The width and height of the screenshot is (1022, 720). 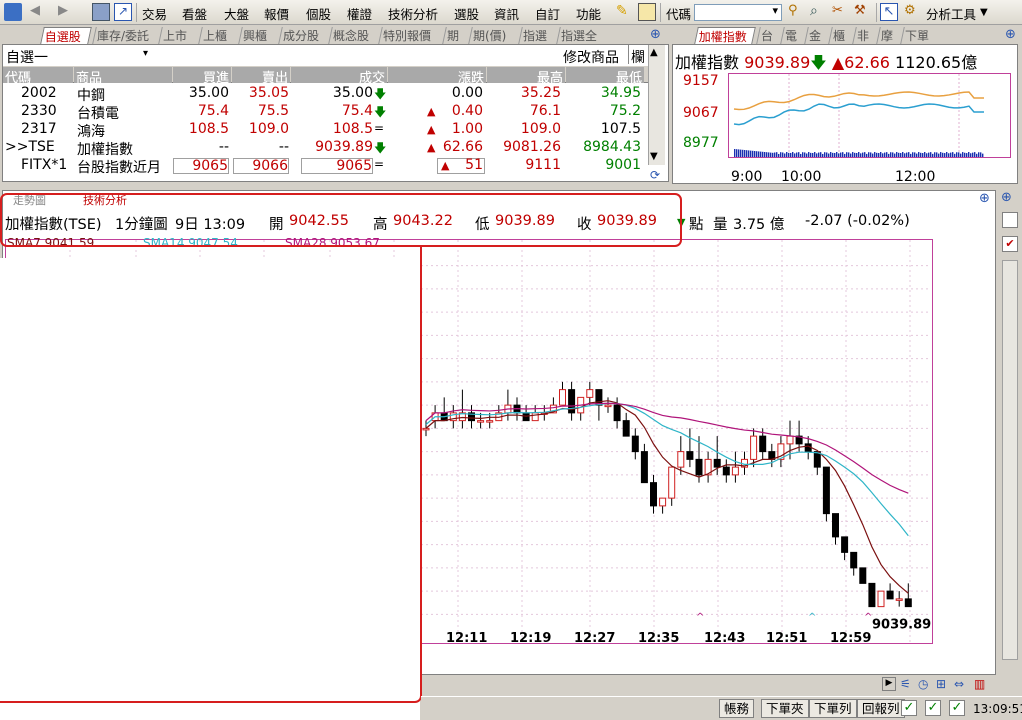 What do you see at coordinates (1010, 460) in the screenshot?
I see `vertical-scrollbar` at bounding box center [1010, 460].